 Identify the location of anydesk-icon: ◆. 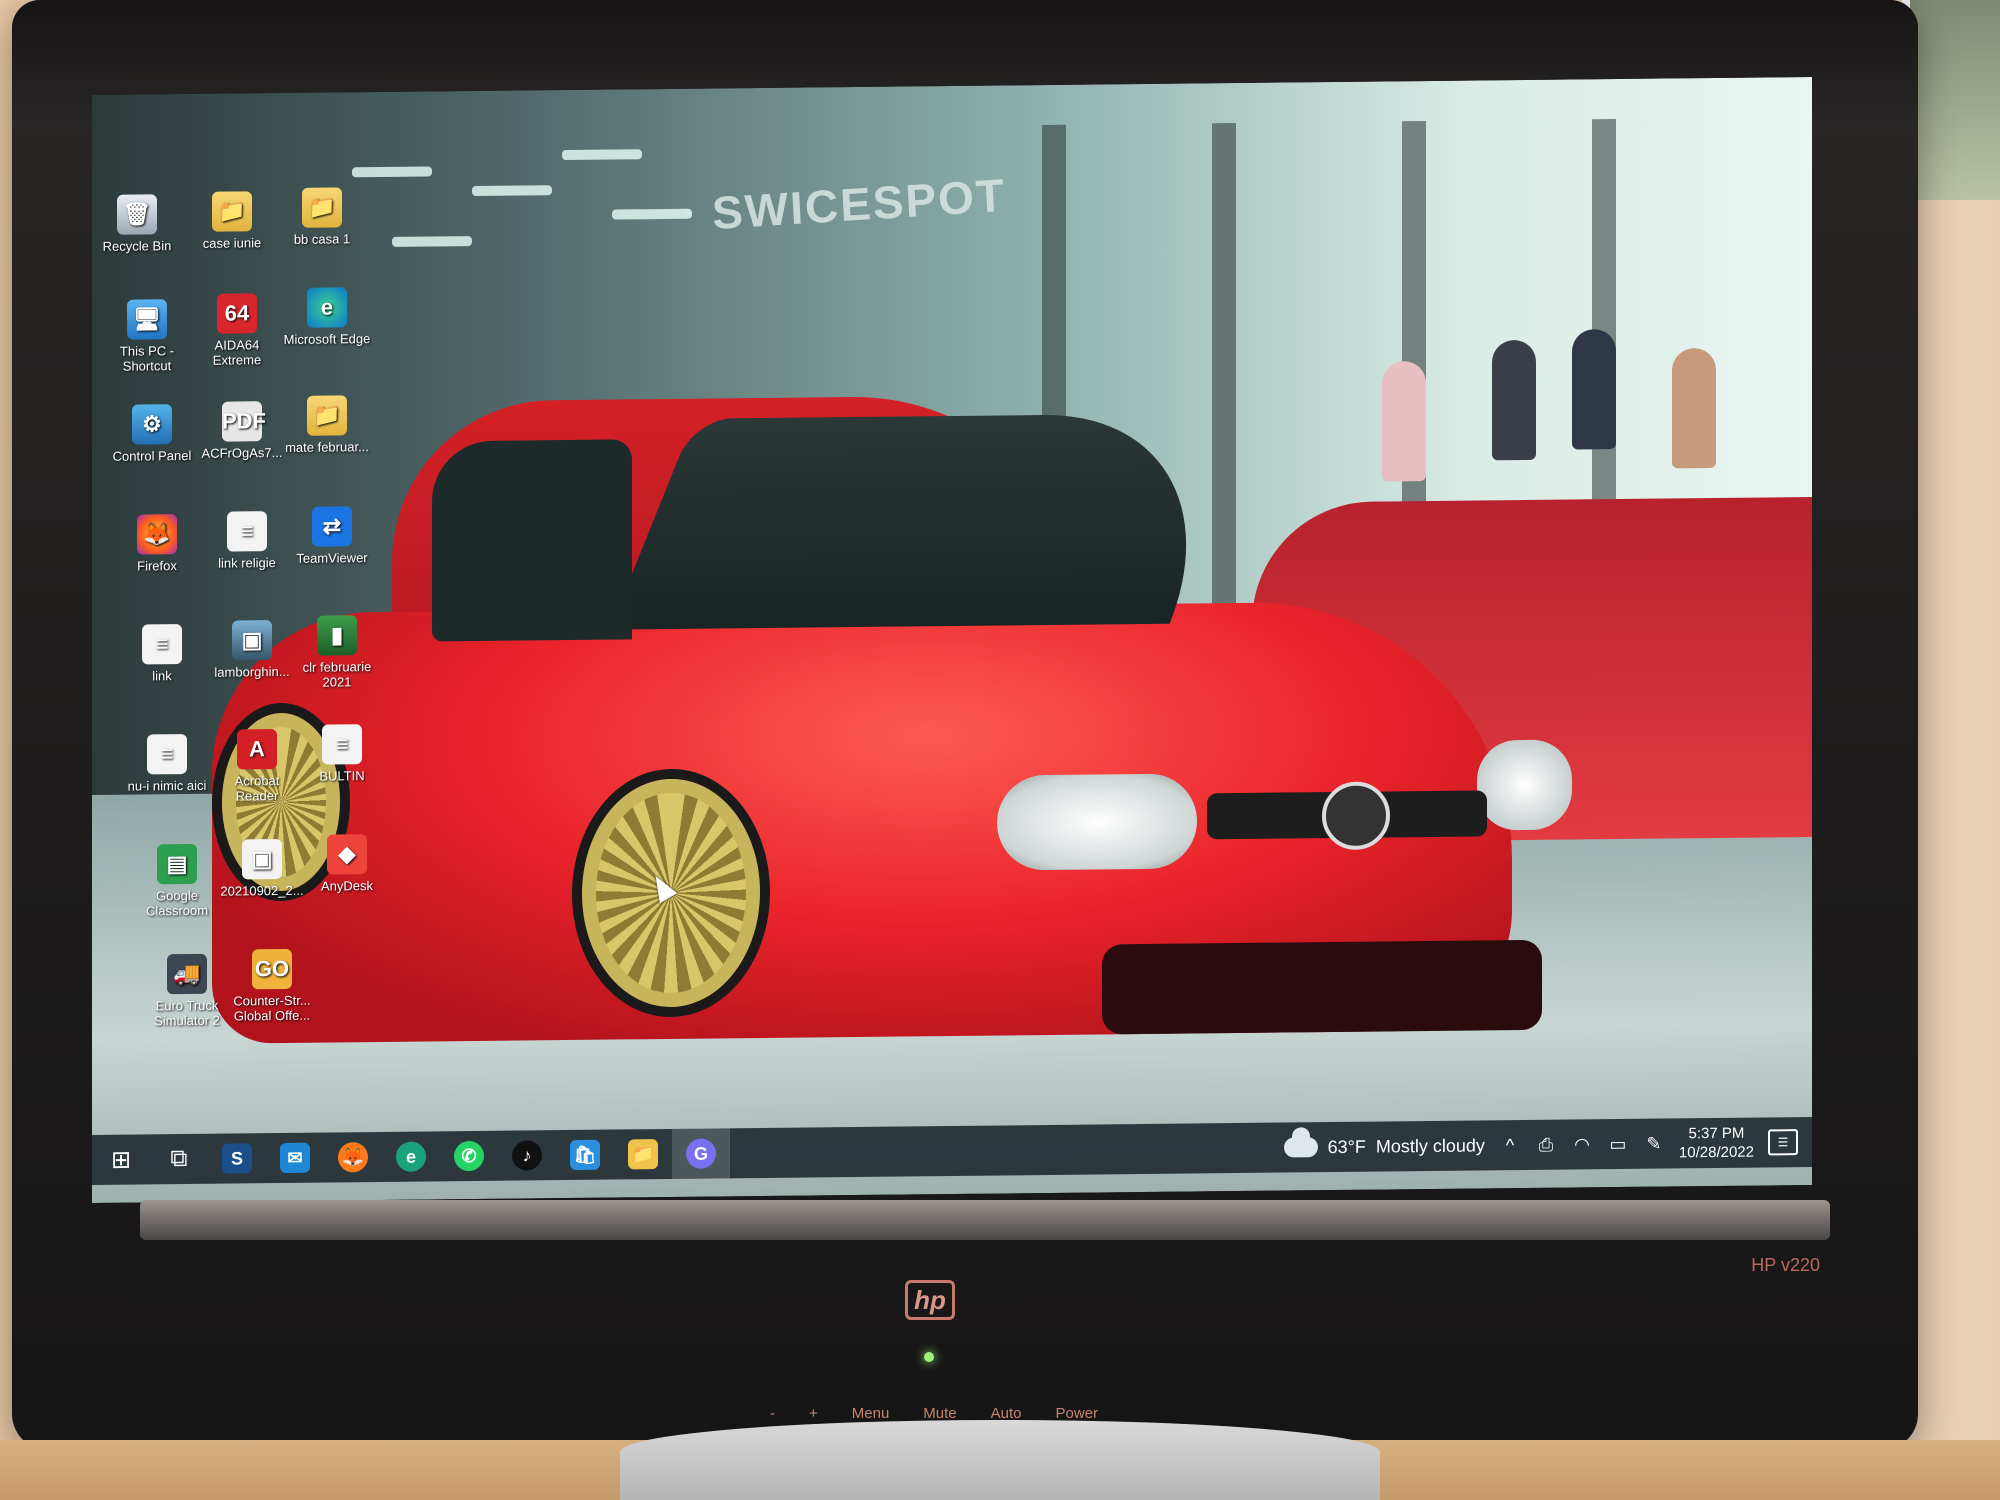
(347, 854).